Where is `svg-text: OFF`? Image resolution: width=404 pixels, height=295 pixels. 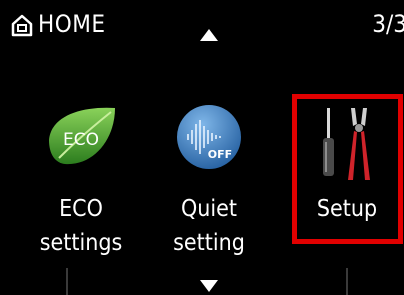
svg-text: OFF is located at coordinates (220, 154).